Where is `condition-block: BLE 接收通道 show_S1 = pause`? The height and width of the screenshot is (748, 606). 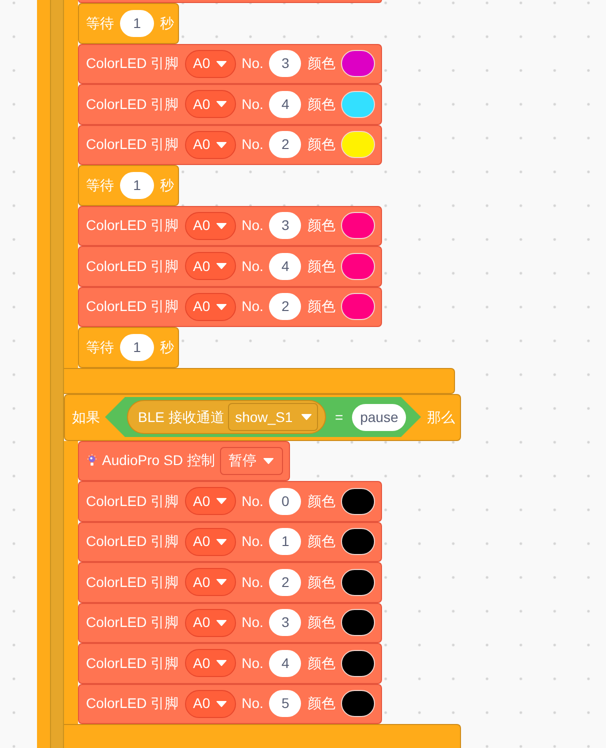 condition-block: BLE 接收通道 show_S1 = pause is located at coordinates (263, 417).